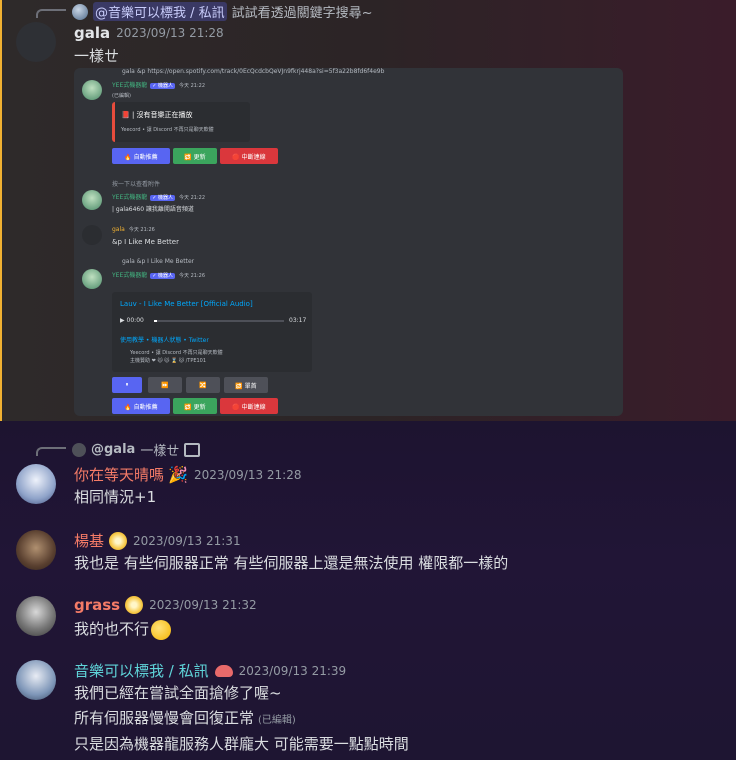  I want to click on s-loop-button: 🔂 單首, so click(246, 385).